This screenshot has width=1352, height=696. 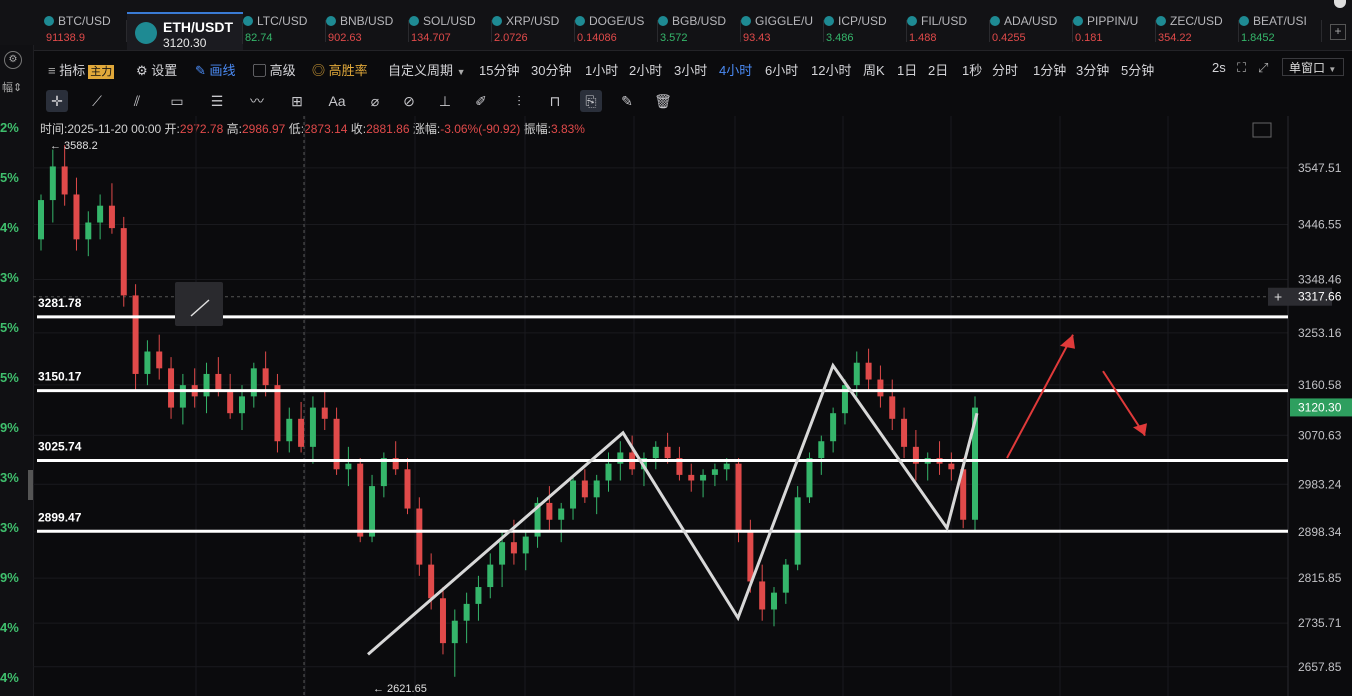 What do you see at coordinates (1219, 67) in the screenshot?
I see `refresh-interval: 2s` at bounding box center [1219, 67].